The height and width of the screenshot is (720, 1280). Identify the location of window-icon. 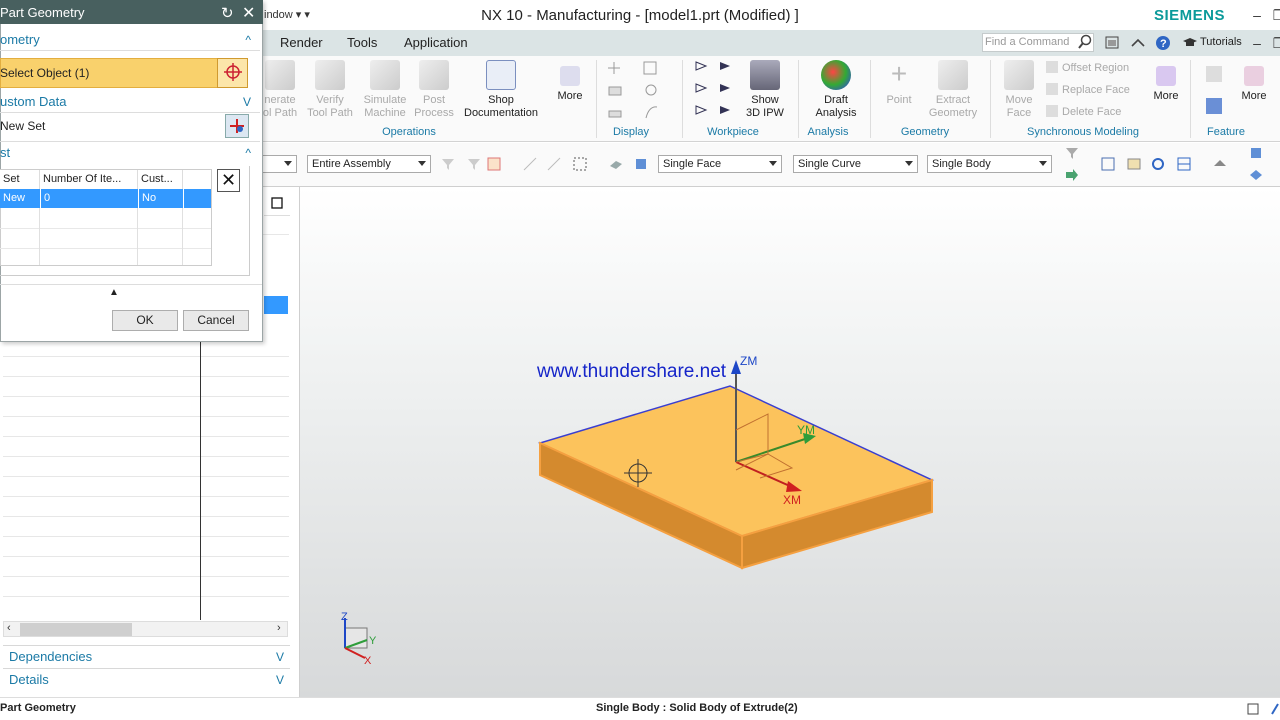
(1112, 43).